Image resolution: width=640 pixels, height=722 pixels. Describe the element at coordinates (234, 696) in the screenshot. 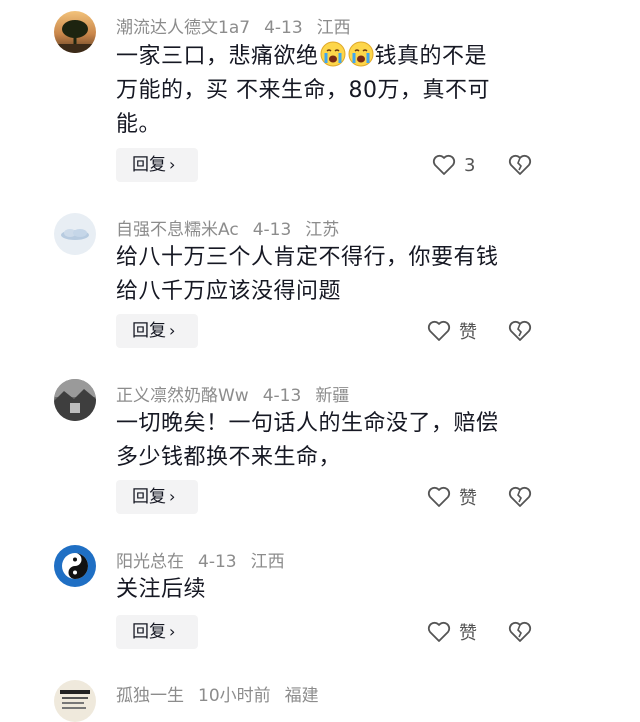

I see `comment-date: 10小时前` at that location.